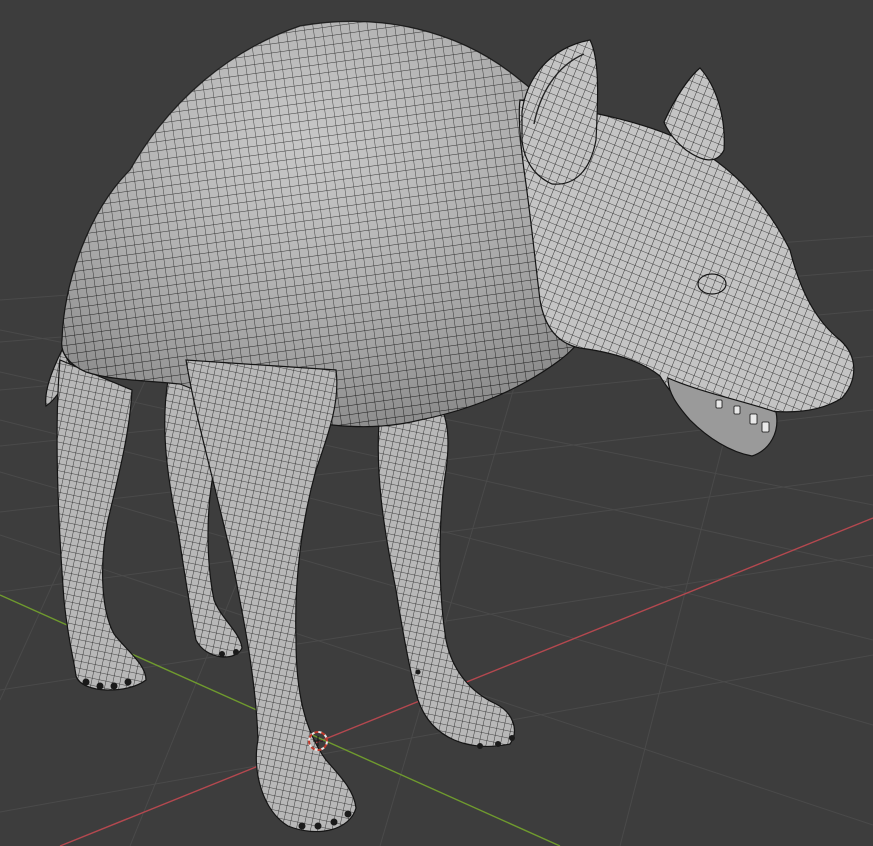 This screenshot has height=846, width=873. What do you see at coordinates (712, 284) in the screenshot?
I see `mesh-eye` at bounding box center [712, 284].